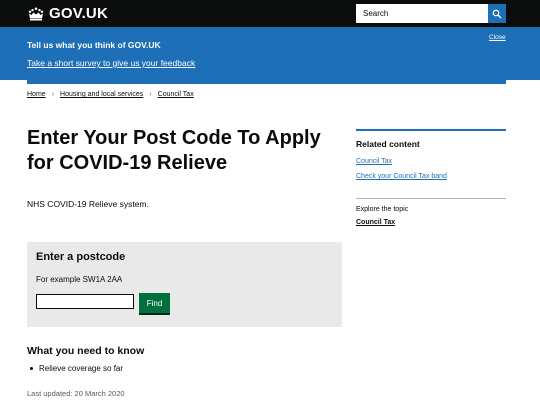 Image resolution: width=540 pixels, height=410 pixels. I want to click on explore-topic-link: Council Tax, so click(375, 222).